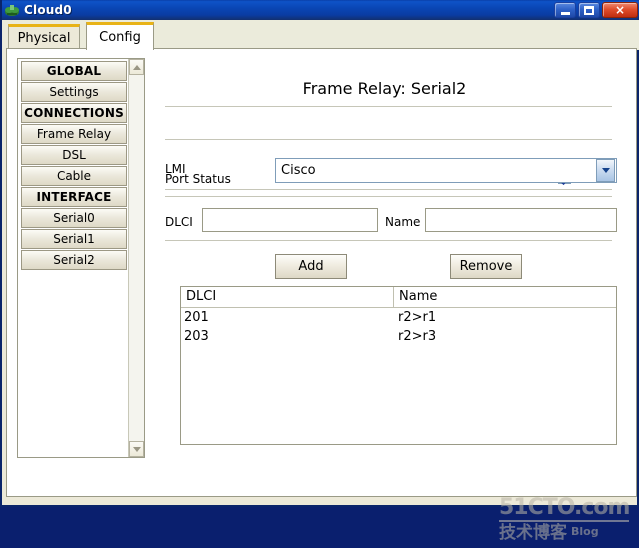 This screenshot has width=639, height=548. What do you see at coordinates (388, 106) in the screenshot?
I see `divider-top` at bounding box center [388, 106].